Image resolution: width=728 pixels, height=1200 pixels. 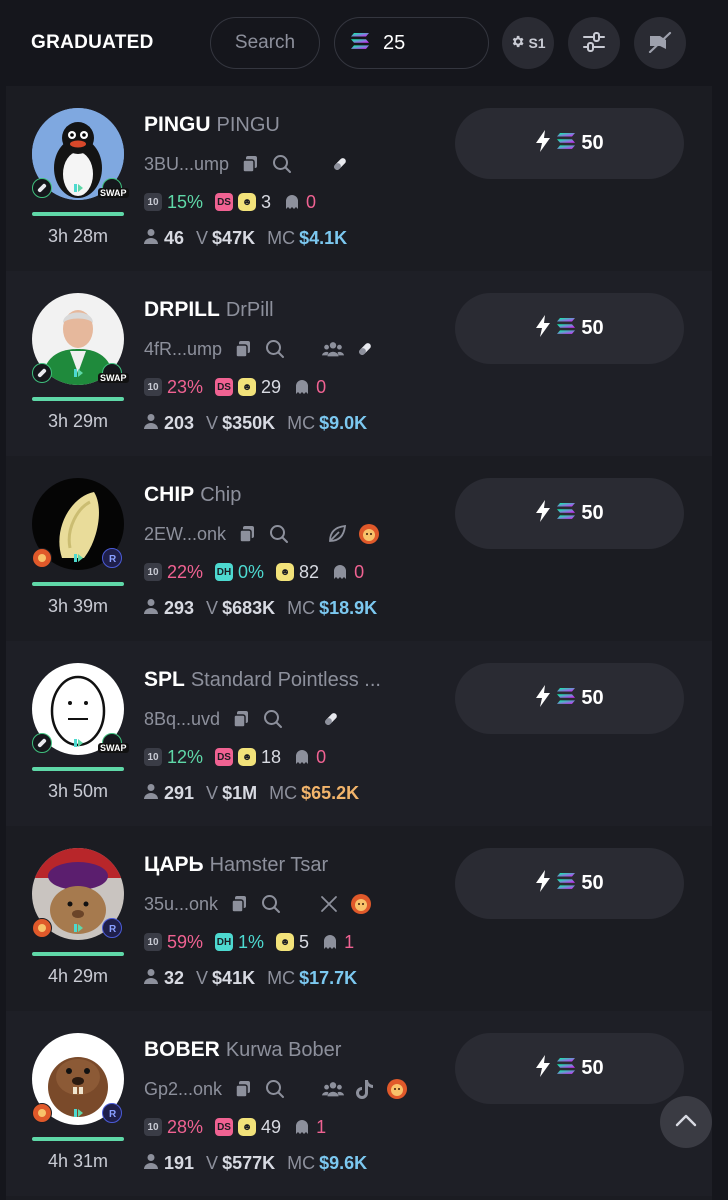 I want to click on market-cap-value: $65.2K, so click(x=330, y=792).